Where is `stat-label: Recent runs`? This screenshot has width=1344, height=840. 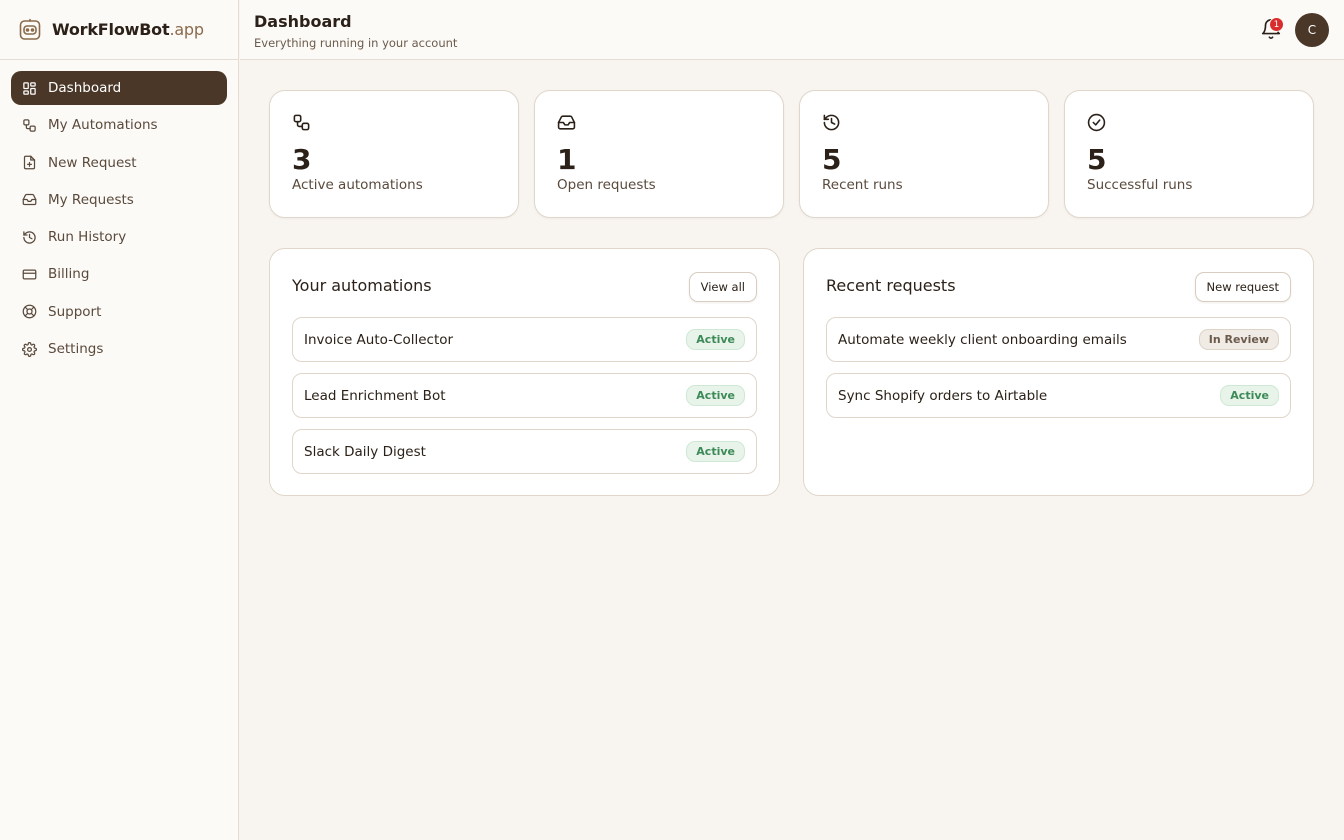
stat-label: Recent runs is located at coordinates (862, 185).